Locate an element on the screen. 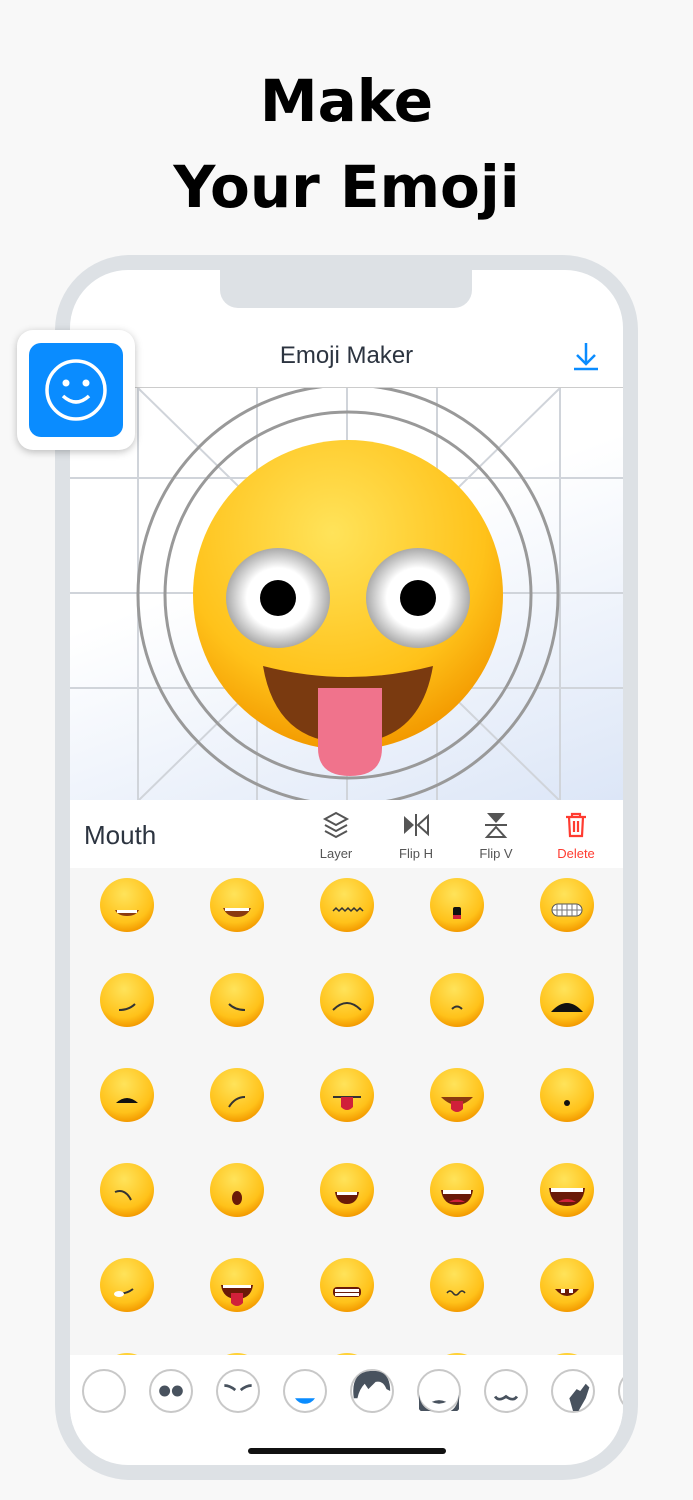 The height and width of the screenshot is (1500, 693). notch is located at coordinates (346, 289).